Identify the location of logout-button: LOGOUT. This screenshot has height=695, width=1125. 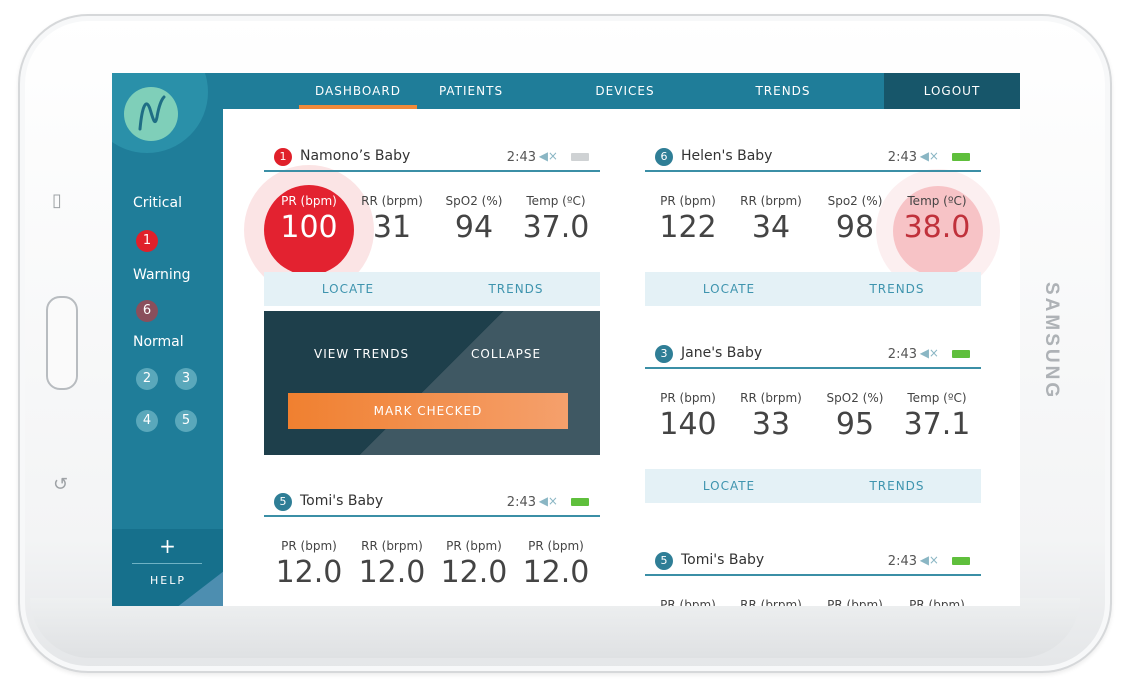
(952, 91).